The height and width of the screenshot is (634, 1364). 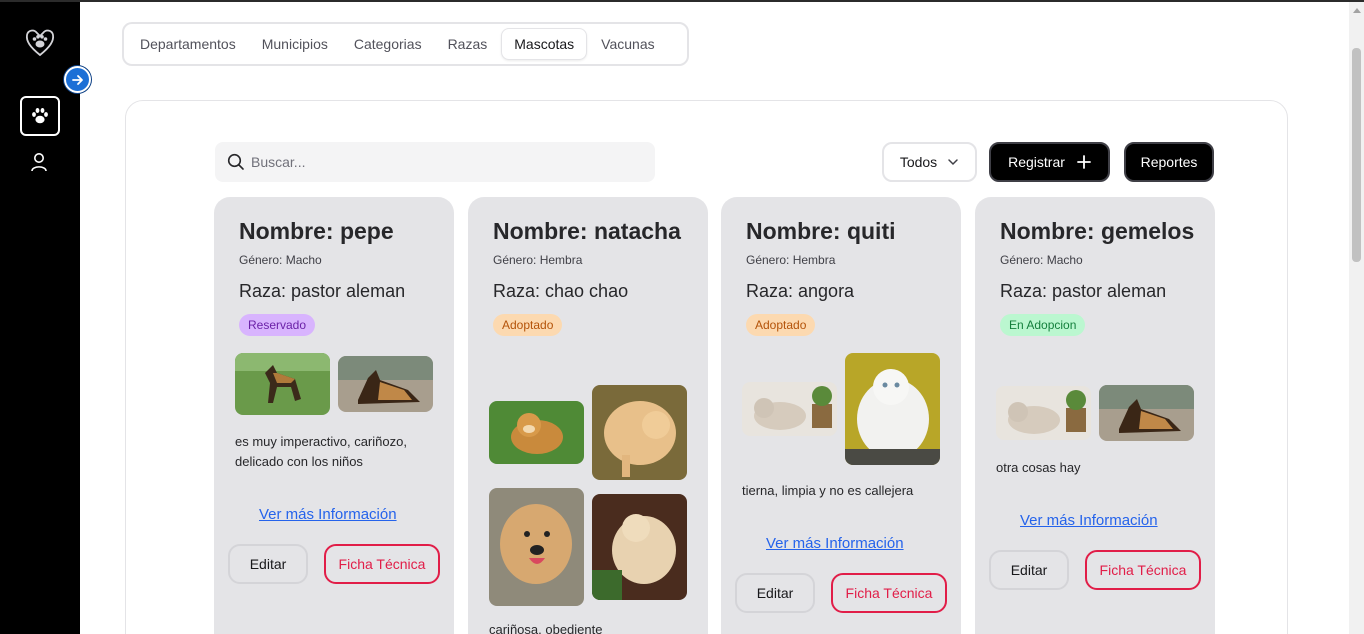 I want to click on tab-categorias: Categorias, so click(x=388, y=44).